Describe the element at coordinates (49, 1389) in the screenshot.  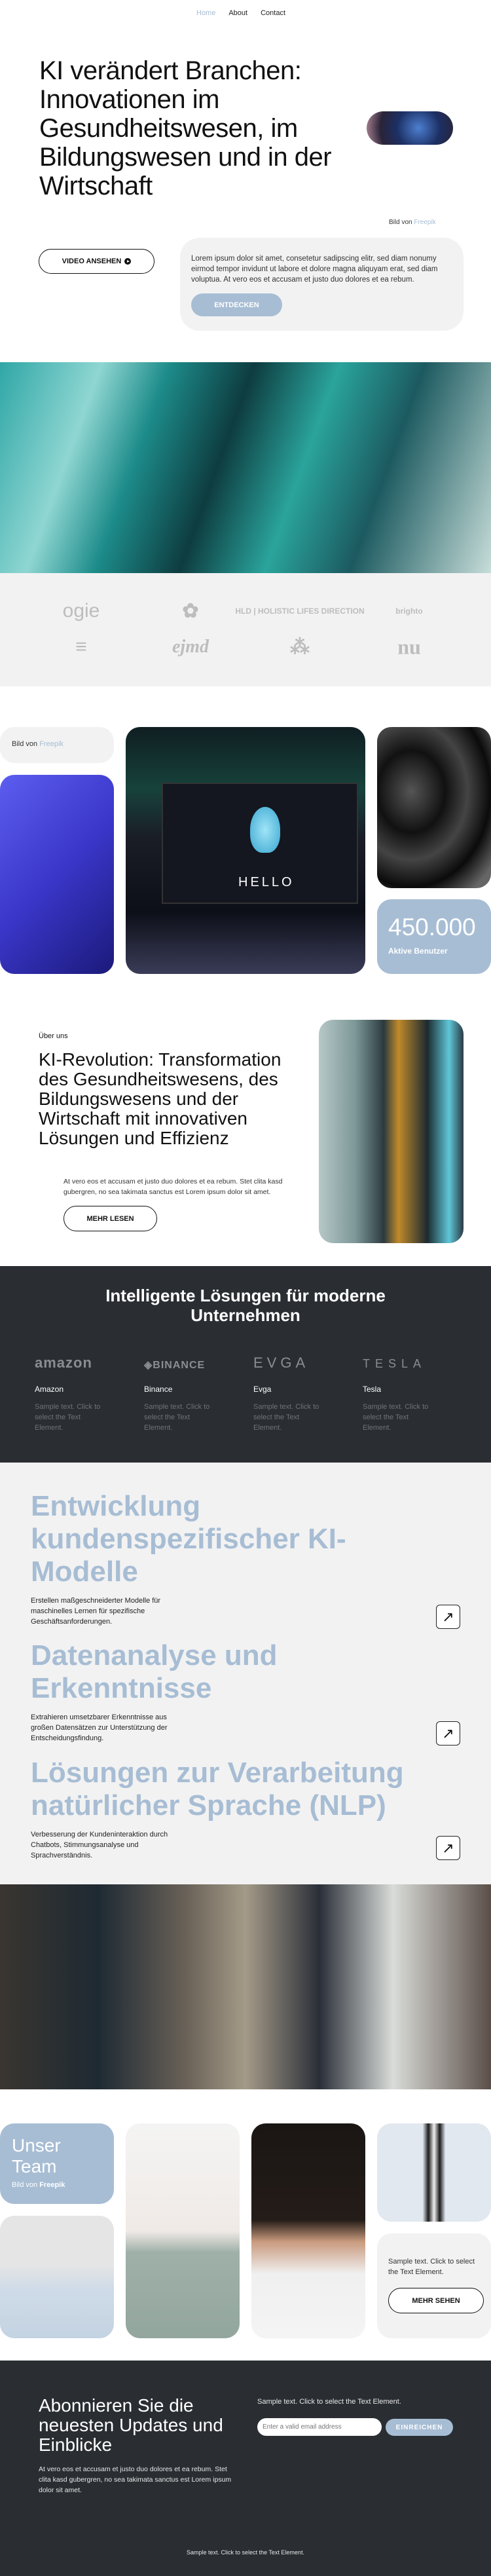
I see `partner-name: Amazon` at that location.